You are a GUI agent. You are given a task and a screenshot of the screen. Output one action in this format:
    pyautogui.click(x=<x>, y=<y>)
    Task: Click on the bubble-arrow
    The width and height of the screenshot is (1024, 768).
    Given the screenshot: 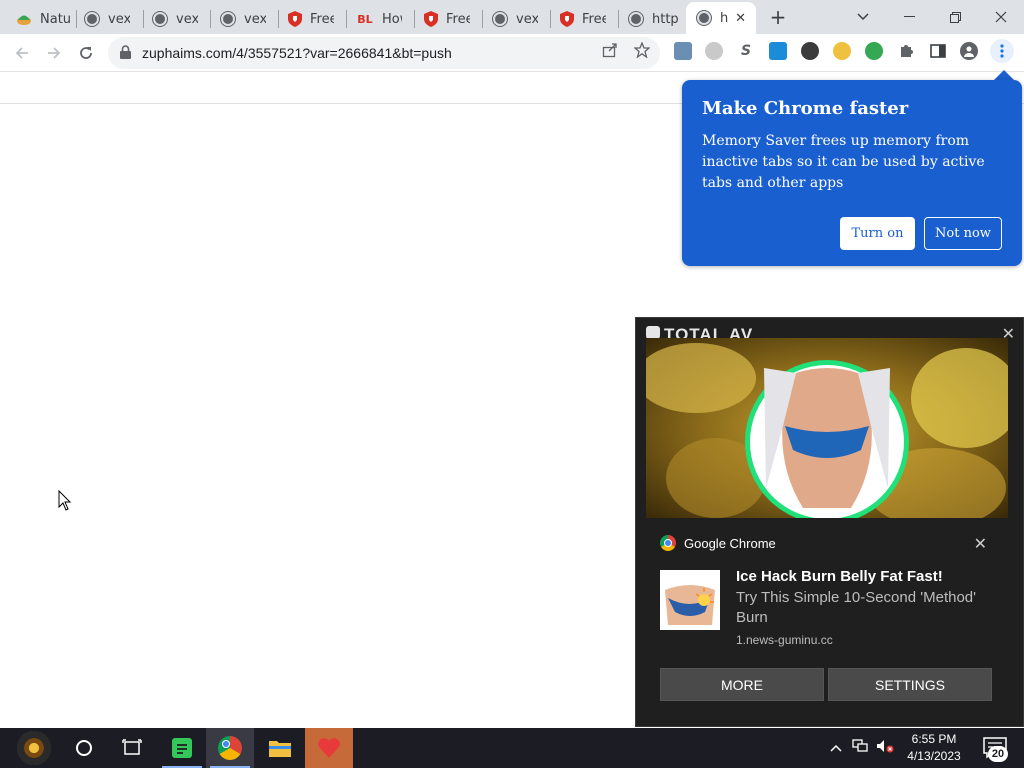 What is the action you would take?
    pyautogui.click(x=1004, y=75)
    